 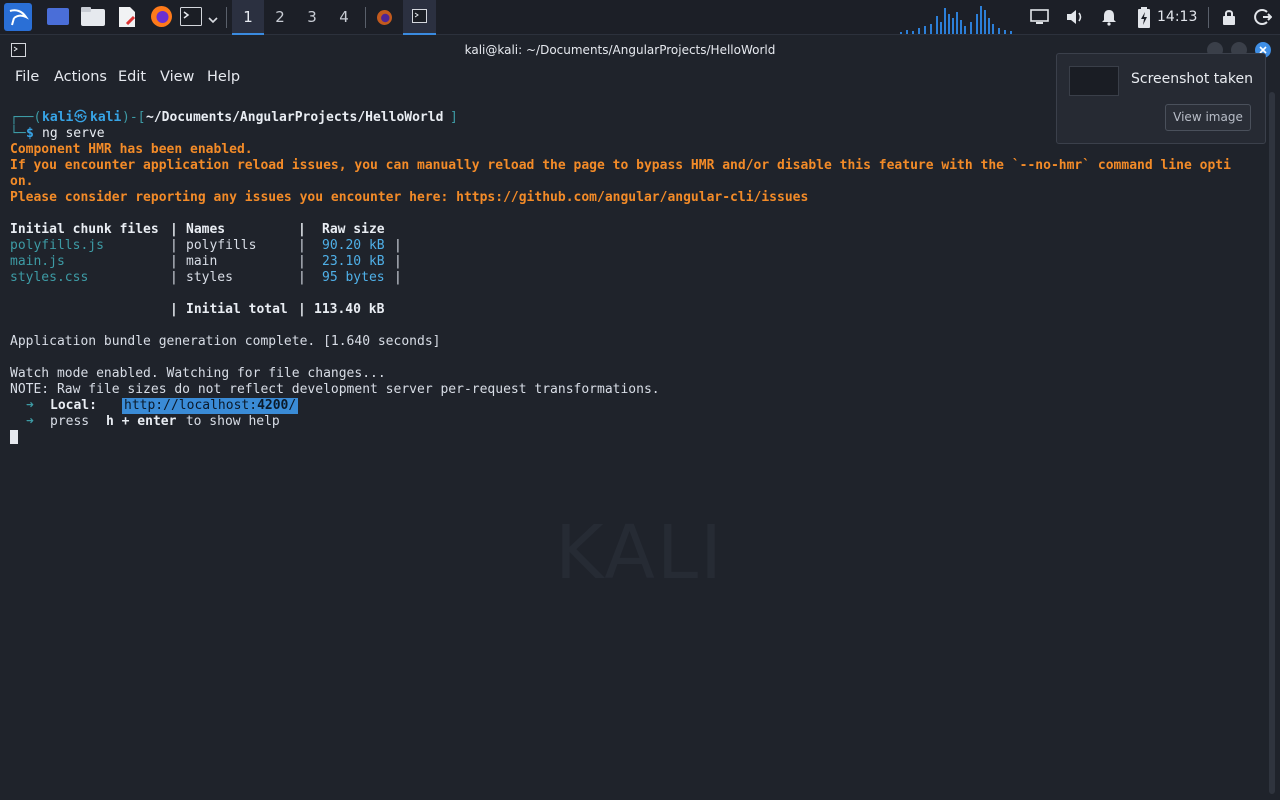 I want to click on workspace-4: 4, so click(x=344, y=17).